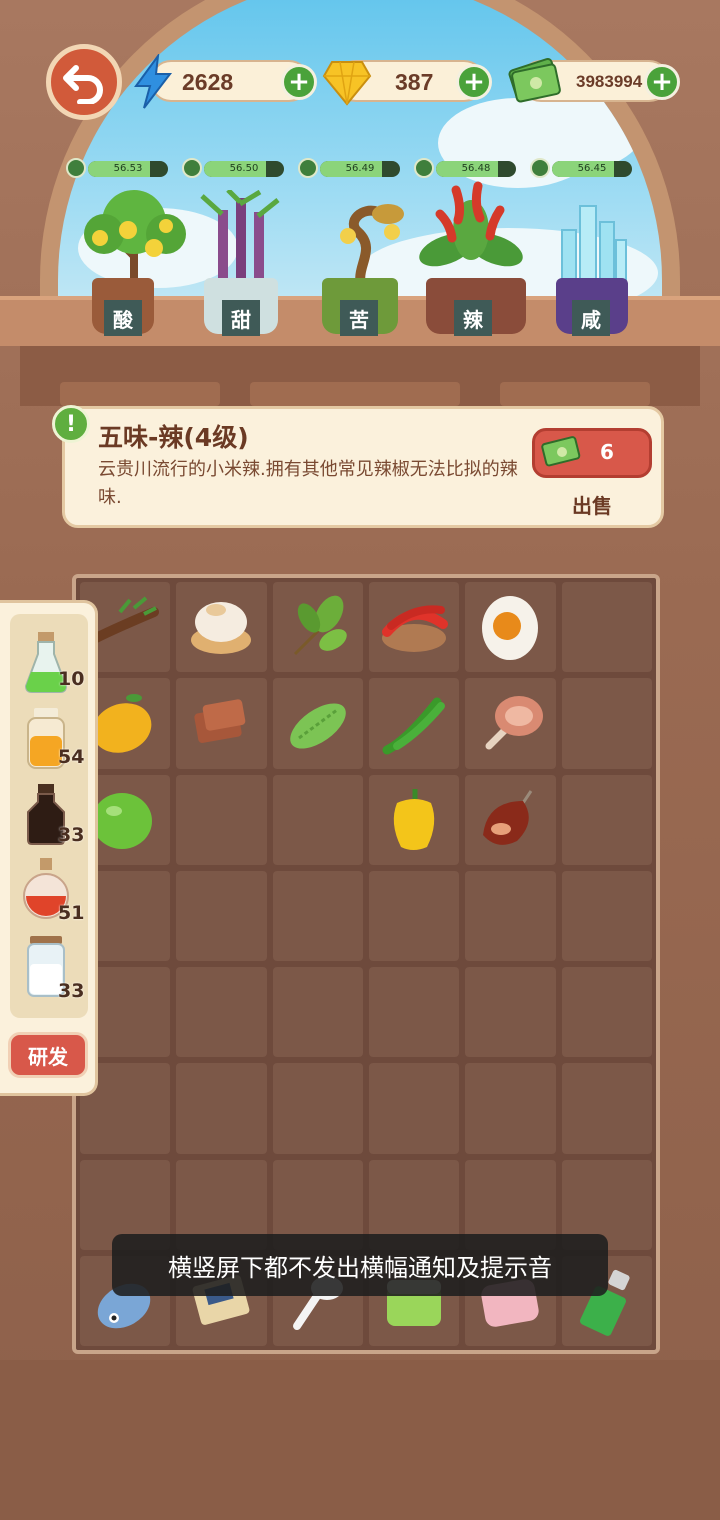 This screenshot has height=1520, width=720. I want to click on plant-label-spicy: 辣, so click(473, 318).